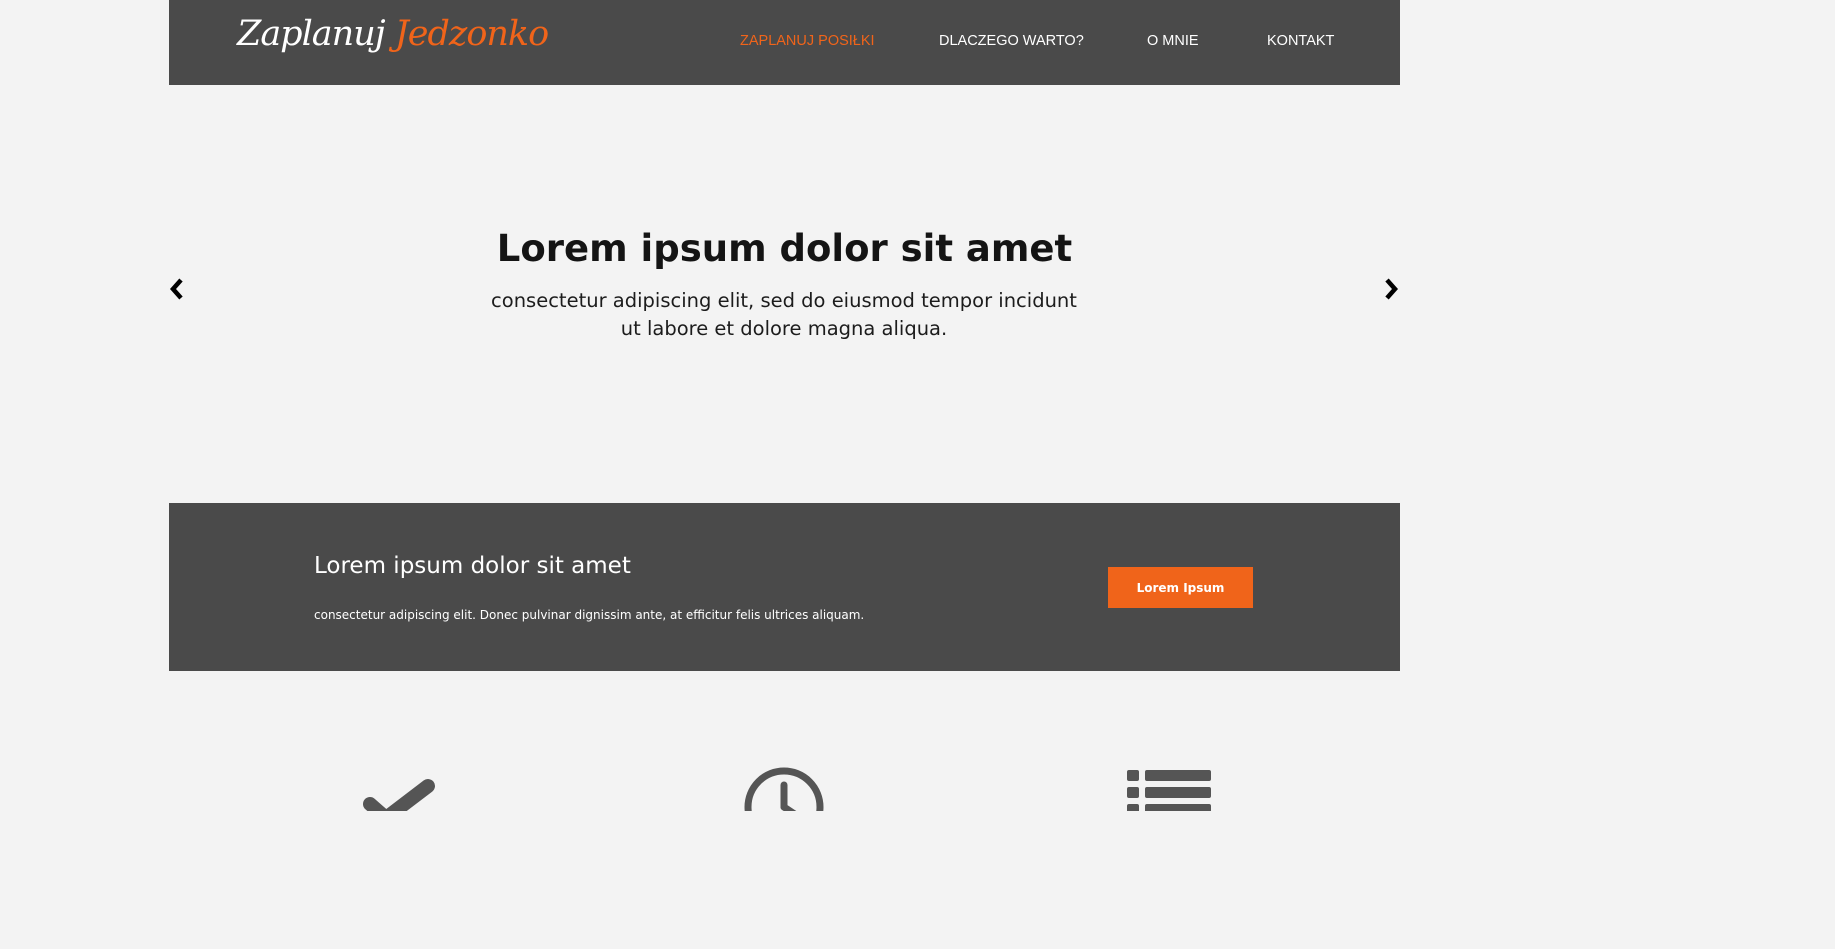  I want to click on list-icon, so click(1169, 790).